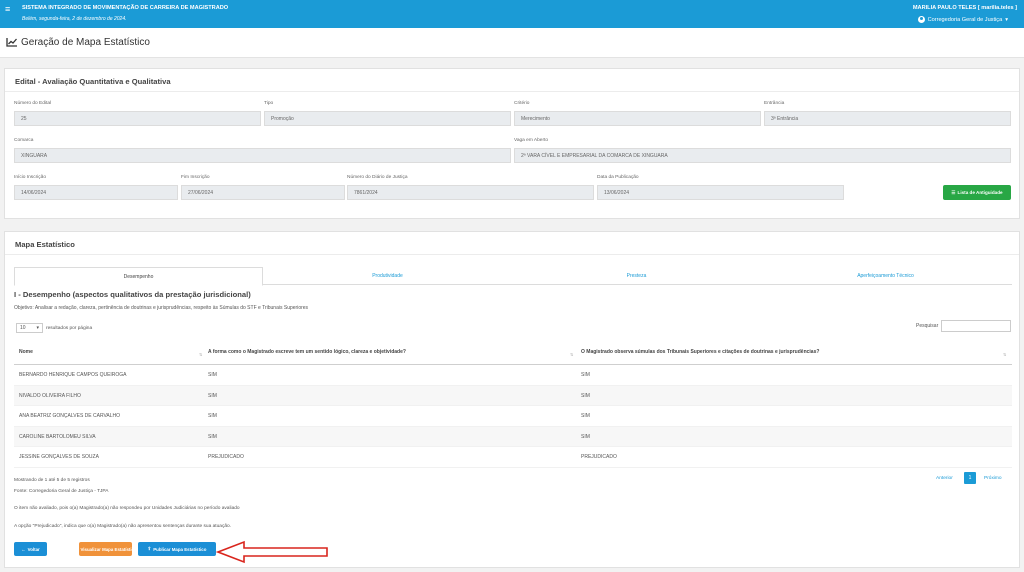 This screenshot has height=572, width=1024. Describe the element at coordinates (50, 395) in the screenshot. I see `cell-nome: NIVALDO OLIVEIRA FILHO` at that location.